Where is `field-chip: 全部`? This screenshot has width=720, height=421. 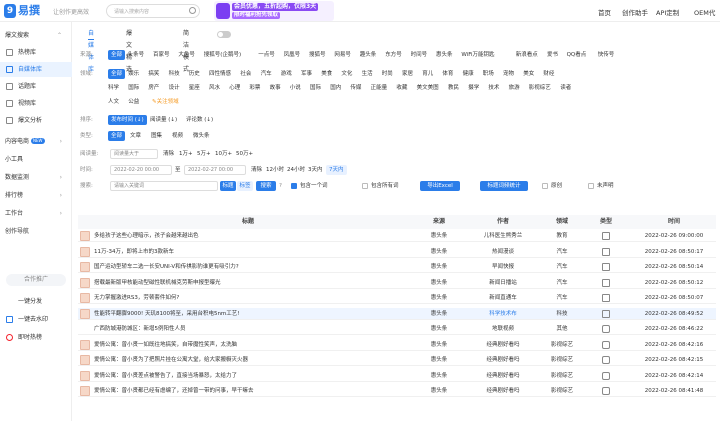 field-chip: 全部 is located at coordinates (117, 74).